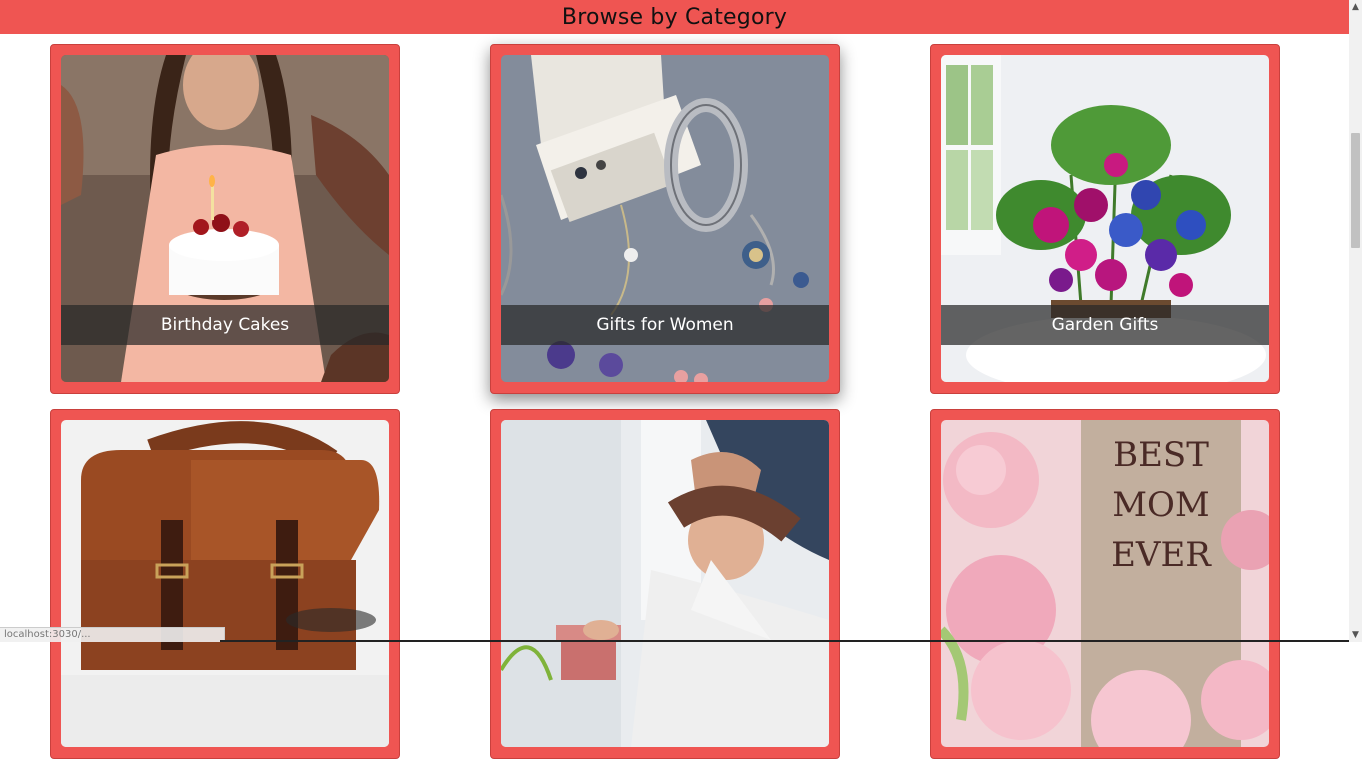  I want to click on mom-sign: BEST MOM EVER, so click(1161, 505).